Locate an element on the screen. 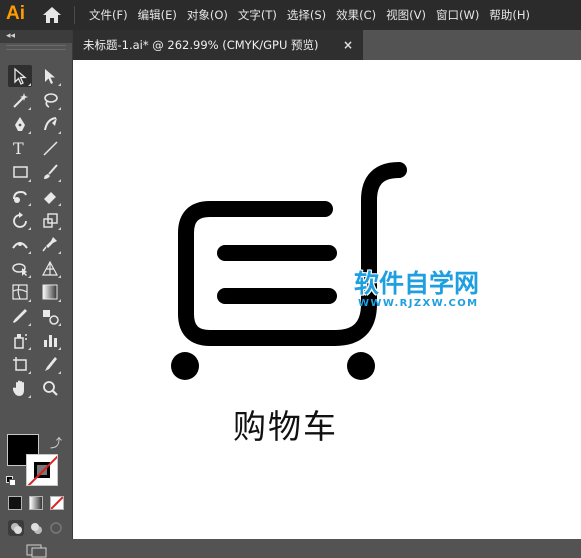  draw-normal-icon is located at coordinates (16, 528).